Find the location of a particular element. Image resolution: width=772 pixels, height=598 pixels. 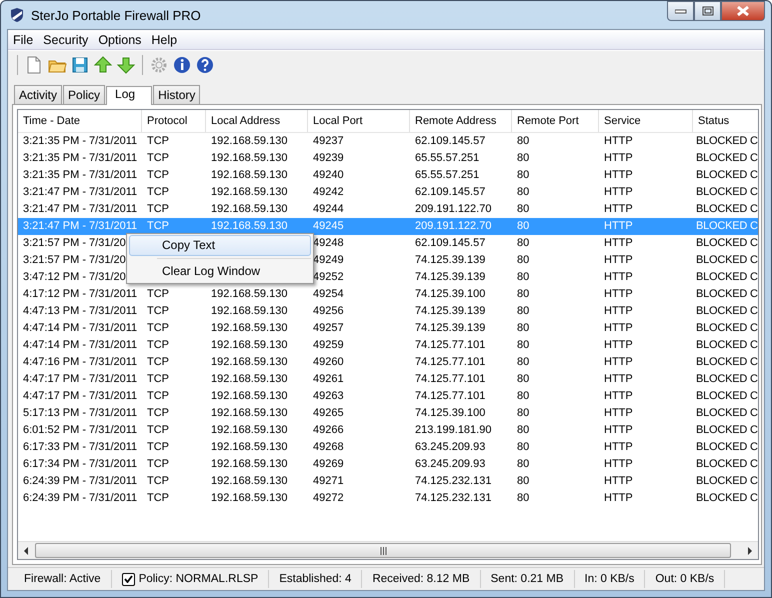

table-cell: 49257 is located at coordinates (328, 328).